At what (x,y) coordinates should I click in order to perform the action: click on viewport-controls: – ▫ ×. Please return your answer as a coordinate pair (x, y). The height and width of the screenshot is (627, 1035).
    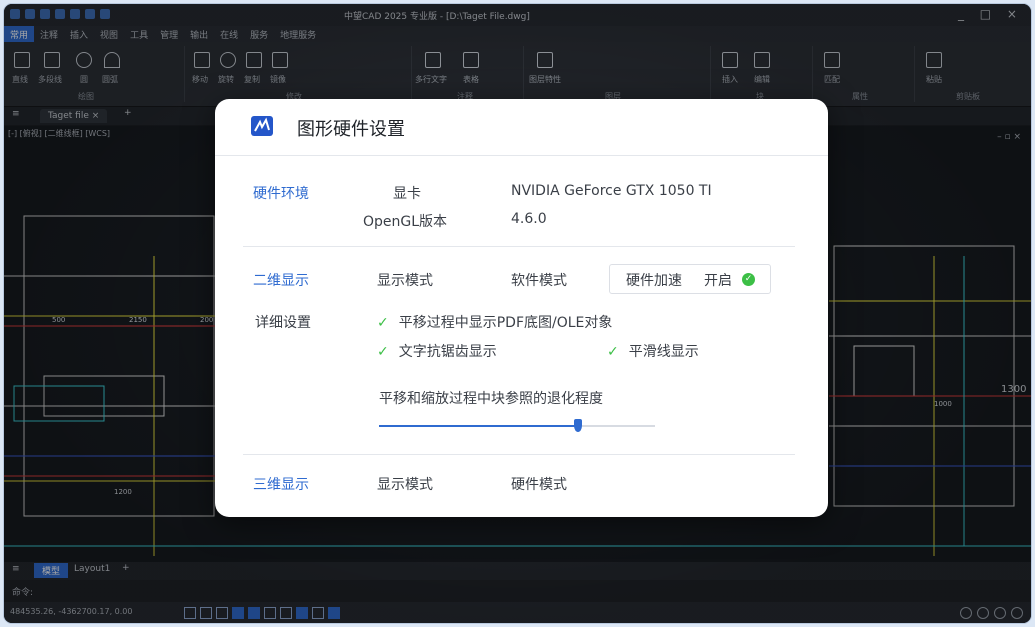
    Looking at the image, I should click on (1009, 137).